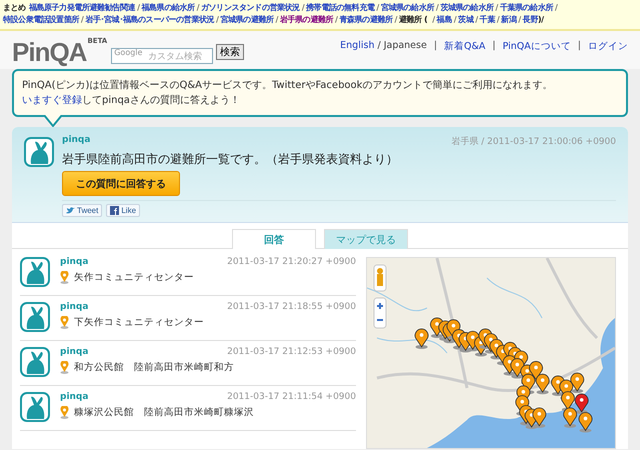  I want to click on answer-time: 2011-03-17 21:18:55 +0900, so click(291, 307).